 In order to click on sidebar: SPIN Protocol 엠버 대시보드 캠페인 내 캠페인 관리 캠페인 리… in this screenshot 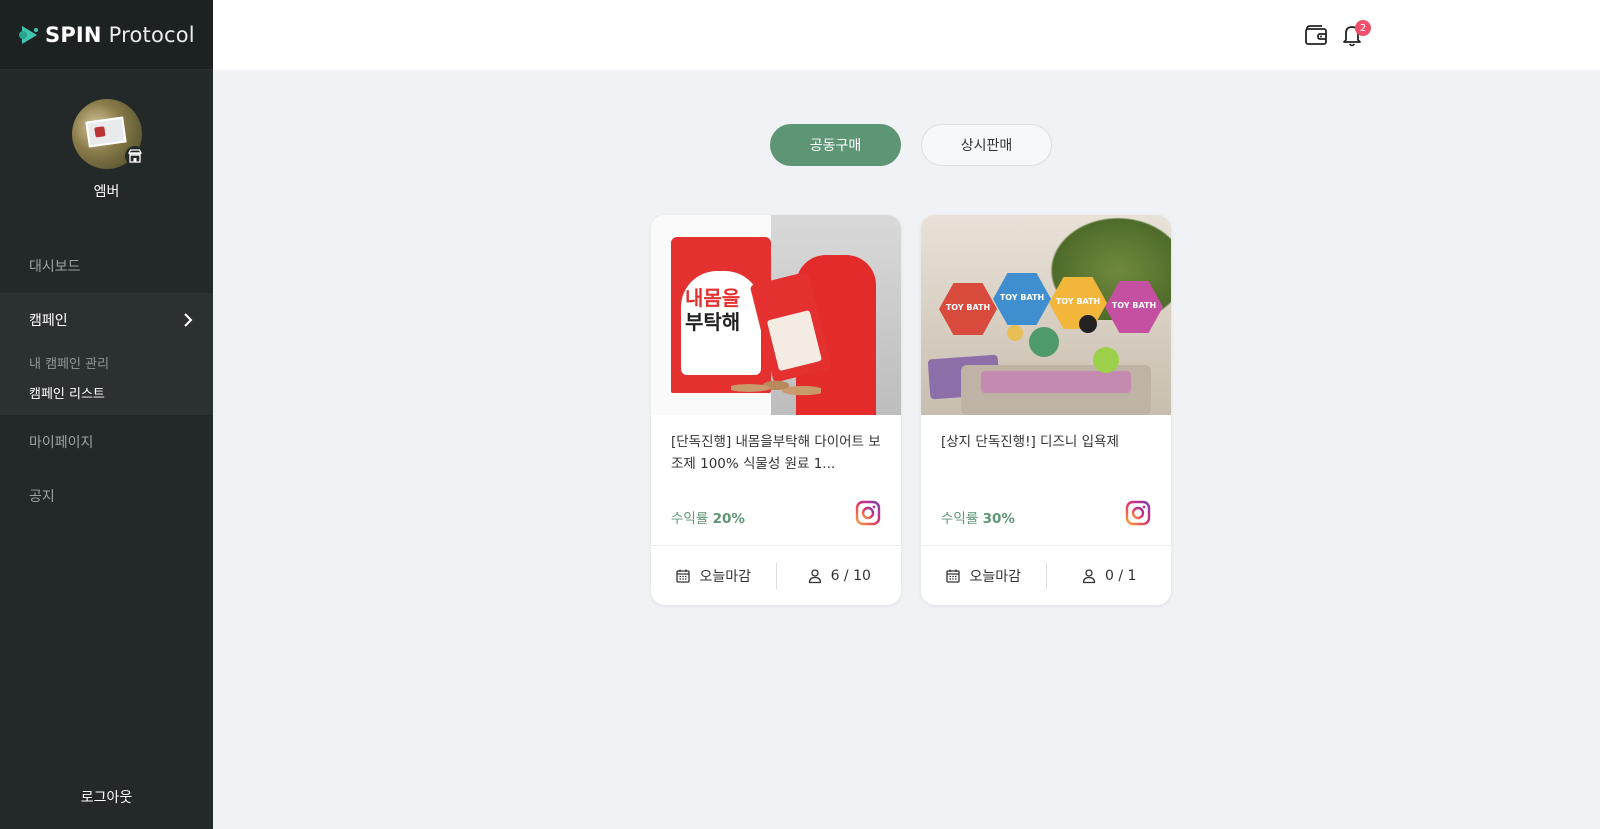, I will do `click(106, 414)`.